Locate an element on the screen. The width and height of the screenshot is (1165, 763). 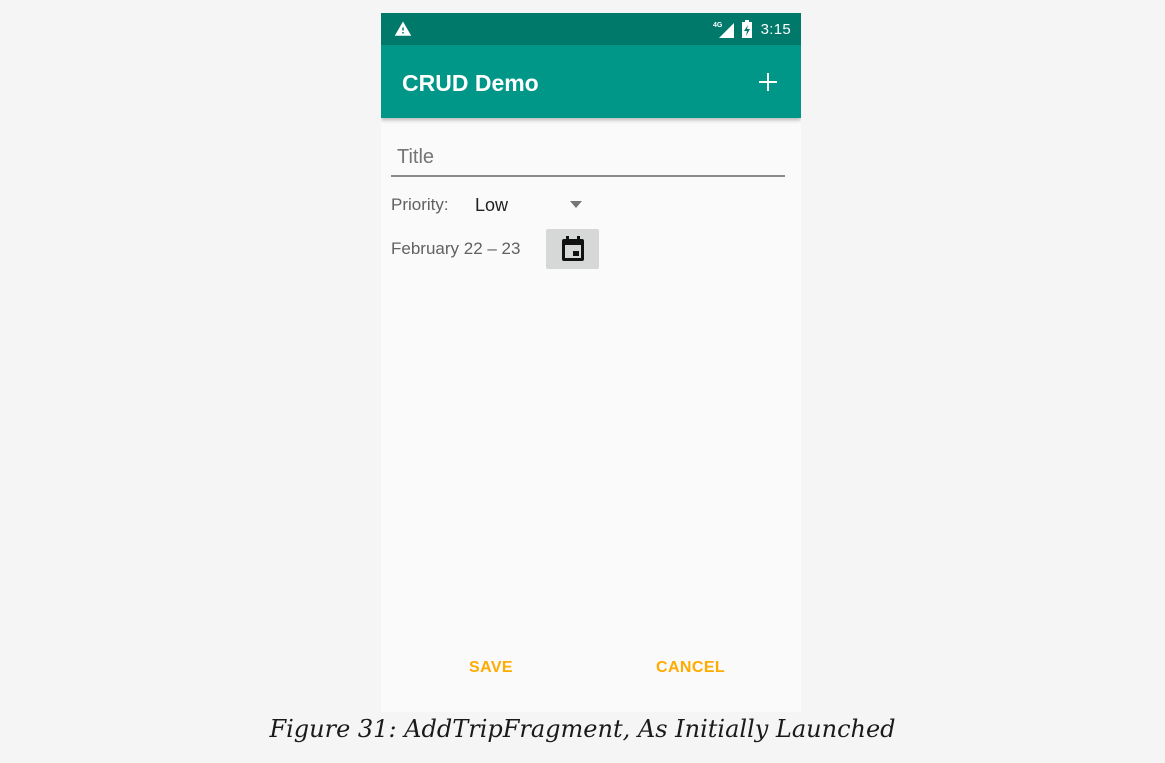
date-range-text: February 22 – 23 is located at coordinates (456, 248).